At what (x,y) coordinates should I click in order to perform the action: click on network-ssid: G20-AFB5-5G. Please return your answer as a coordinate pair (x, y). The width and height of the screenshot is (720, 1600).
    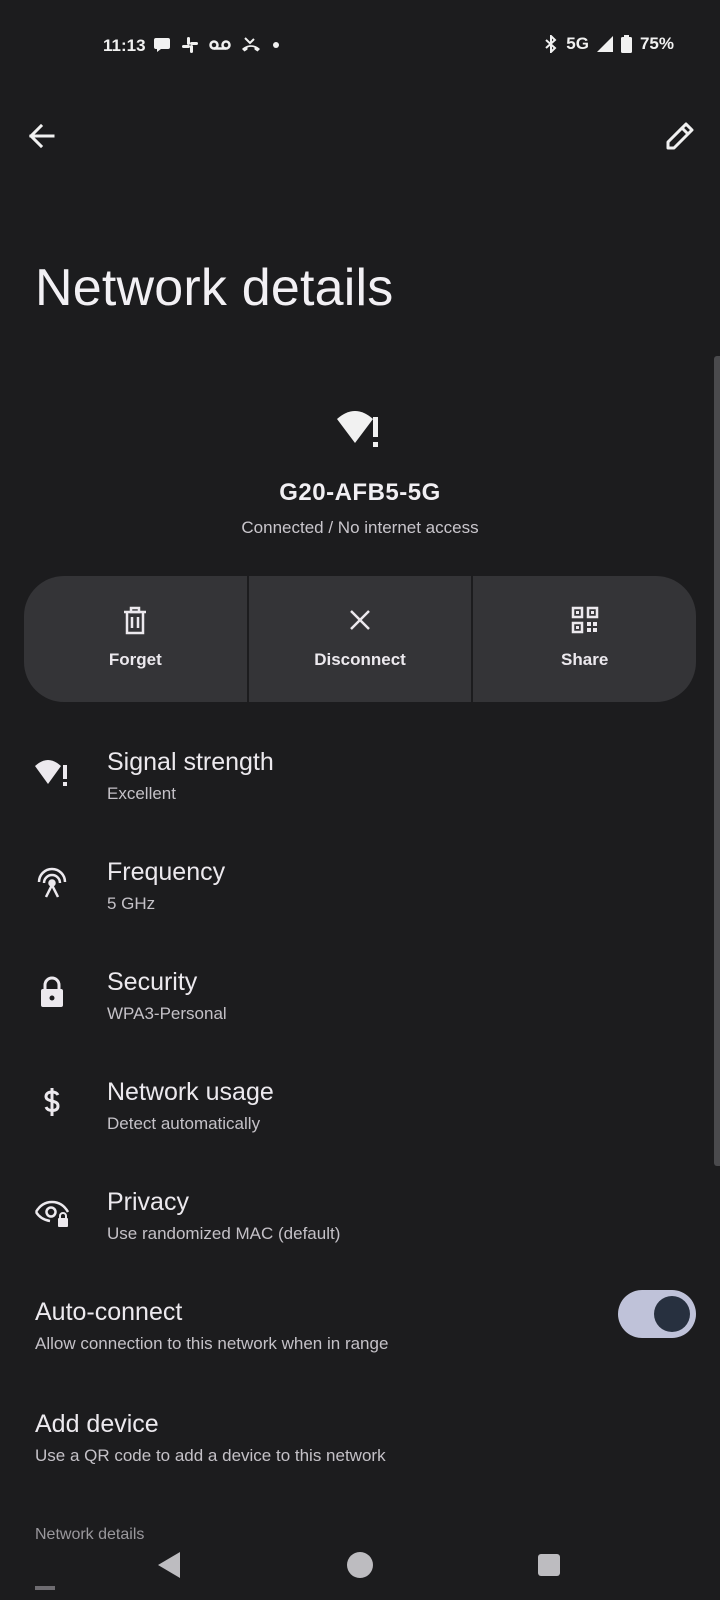
    Looking at the image, I should click on (360, 492).